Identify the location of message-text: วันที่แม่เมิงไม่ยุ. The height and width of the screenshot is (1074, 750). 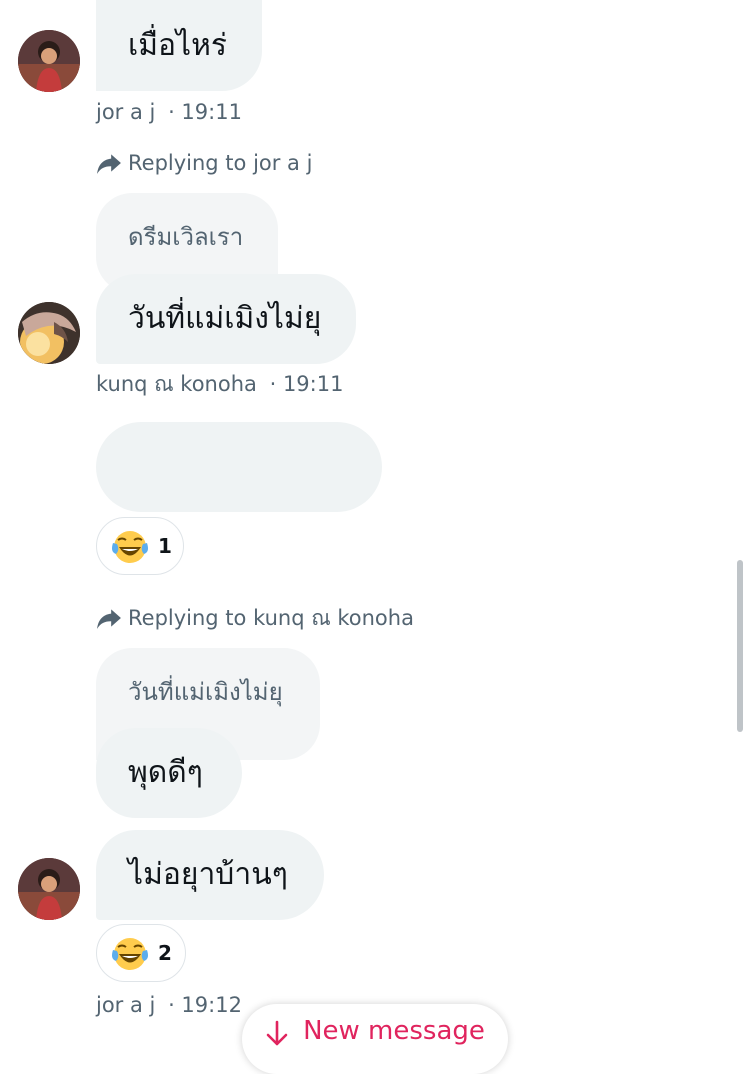
(225, 318).